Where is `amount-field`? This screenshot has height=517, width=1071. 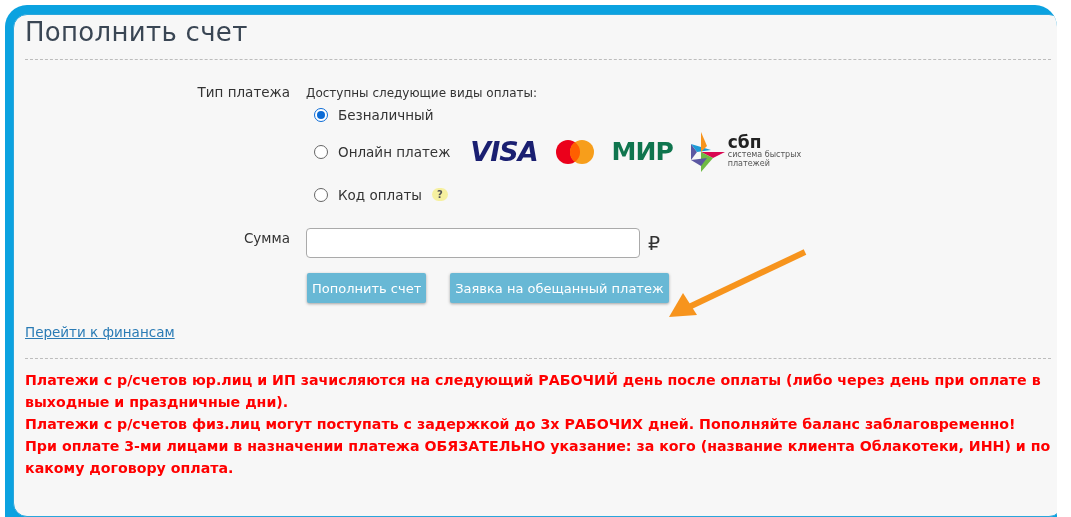 amount-field is located at coordinates (473, 243).